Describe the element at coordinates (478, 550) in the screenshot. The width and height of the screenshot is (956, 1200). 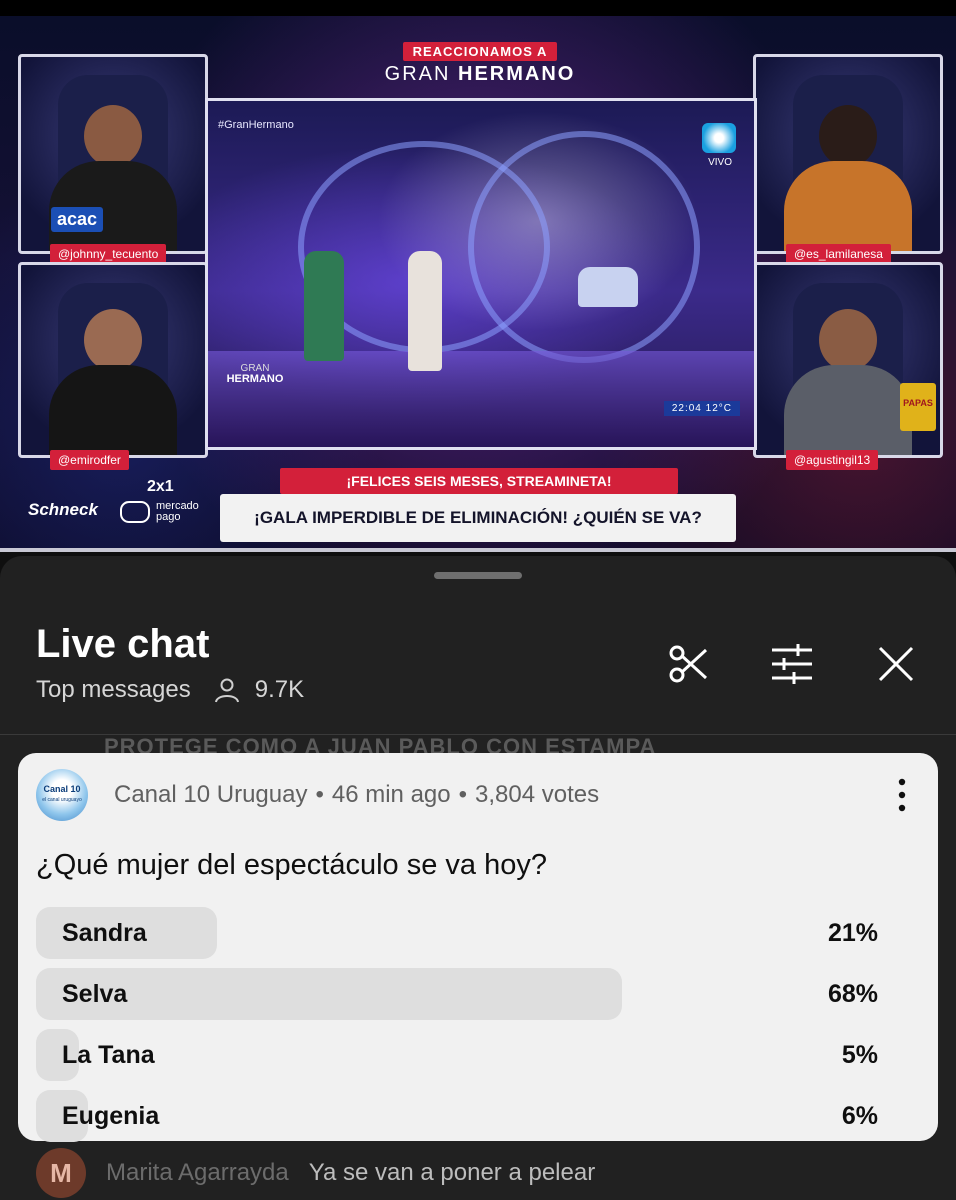
I see `video-progress-track` at that location.